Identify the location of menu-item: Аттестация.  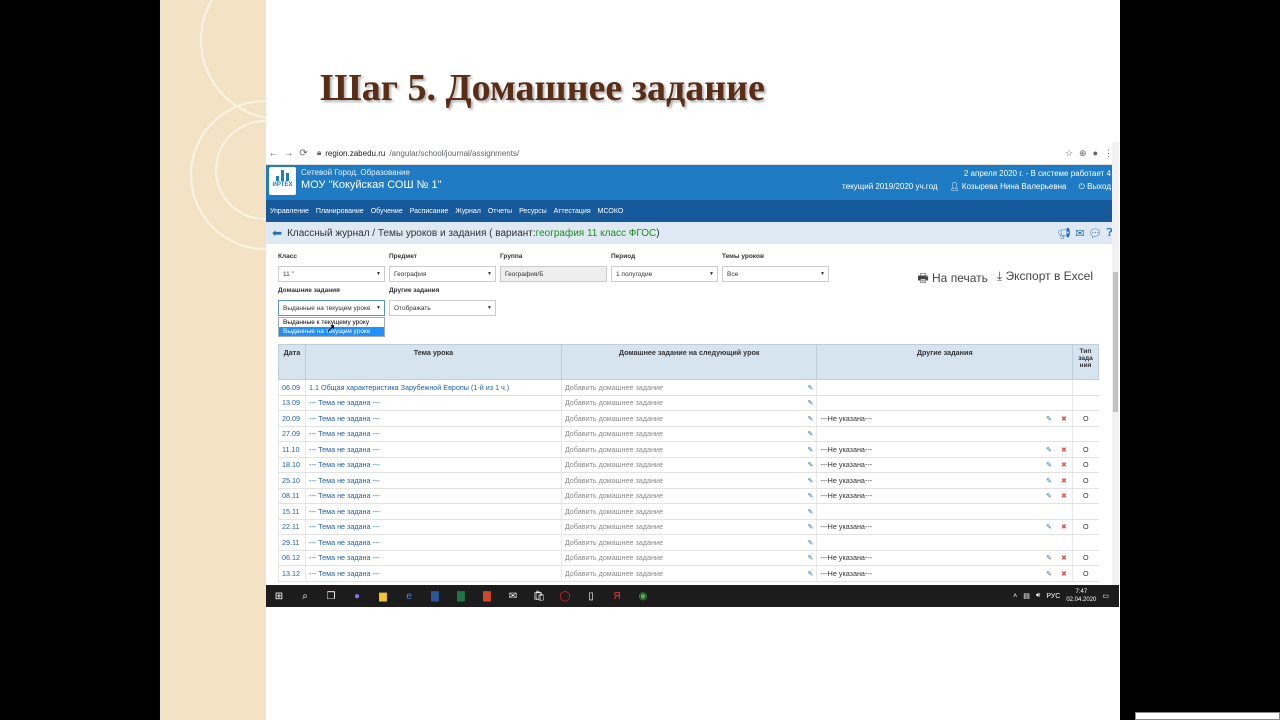
(572, 211).